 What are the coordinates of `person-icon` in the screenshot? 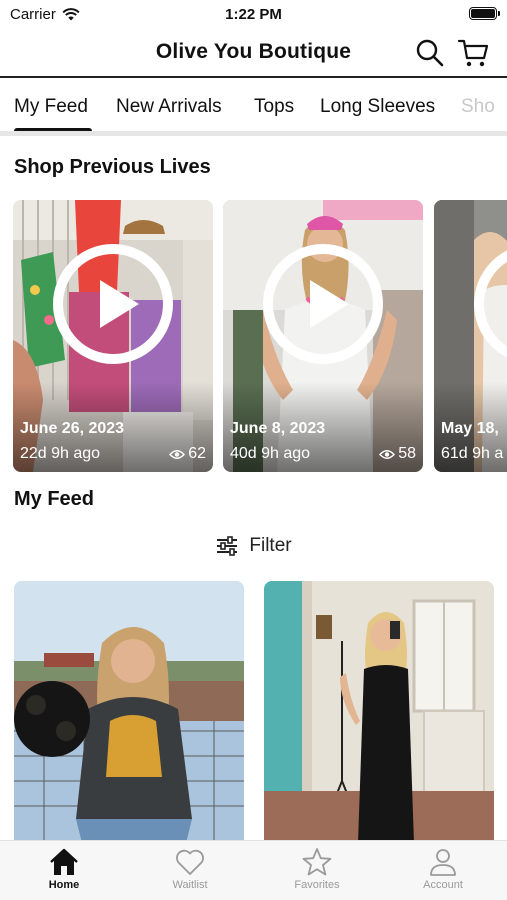 It's located at (443, 862).